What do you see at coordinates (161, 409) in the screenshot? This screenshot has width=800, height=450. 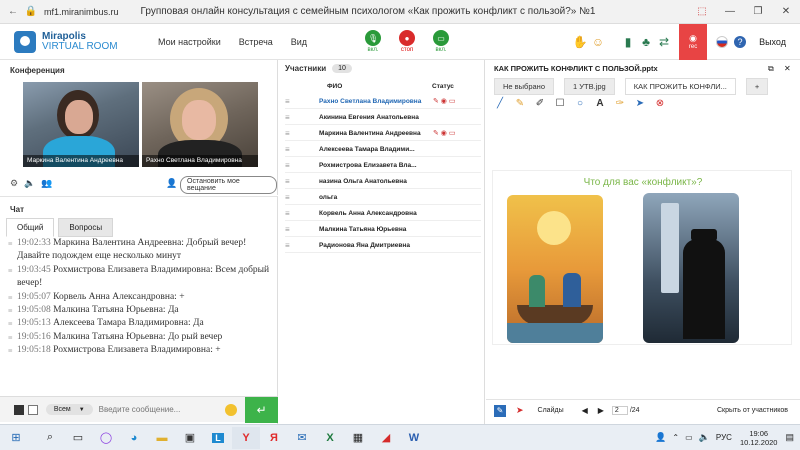 I see `chat-message-input` at bounding box center [161, 409].